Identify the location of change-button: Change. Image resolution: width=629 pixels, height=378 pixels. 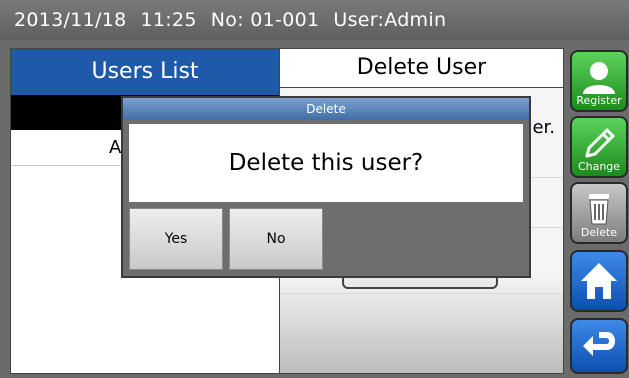
(599, 147).